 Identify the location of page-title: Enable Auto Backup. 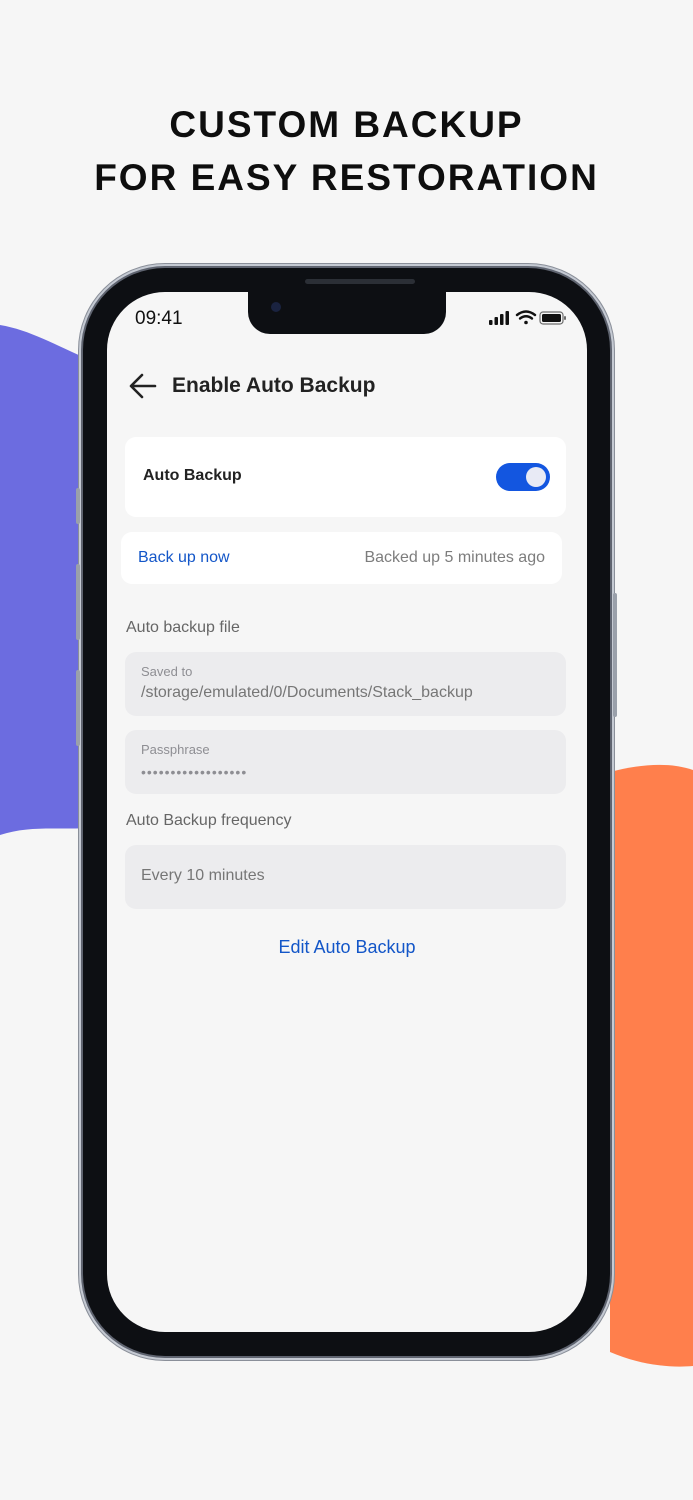
(274, 385).